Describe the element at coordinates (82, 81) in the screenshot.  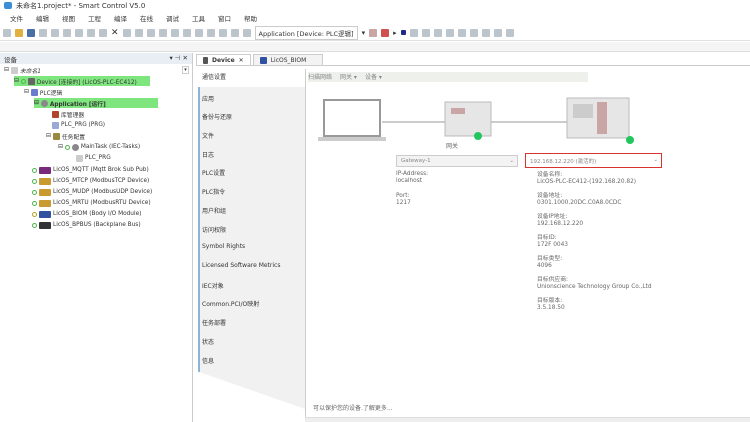
I see `tree-item-device: ⊟ Device [连接的] (LicOS-PLC-EC412)` at that location.